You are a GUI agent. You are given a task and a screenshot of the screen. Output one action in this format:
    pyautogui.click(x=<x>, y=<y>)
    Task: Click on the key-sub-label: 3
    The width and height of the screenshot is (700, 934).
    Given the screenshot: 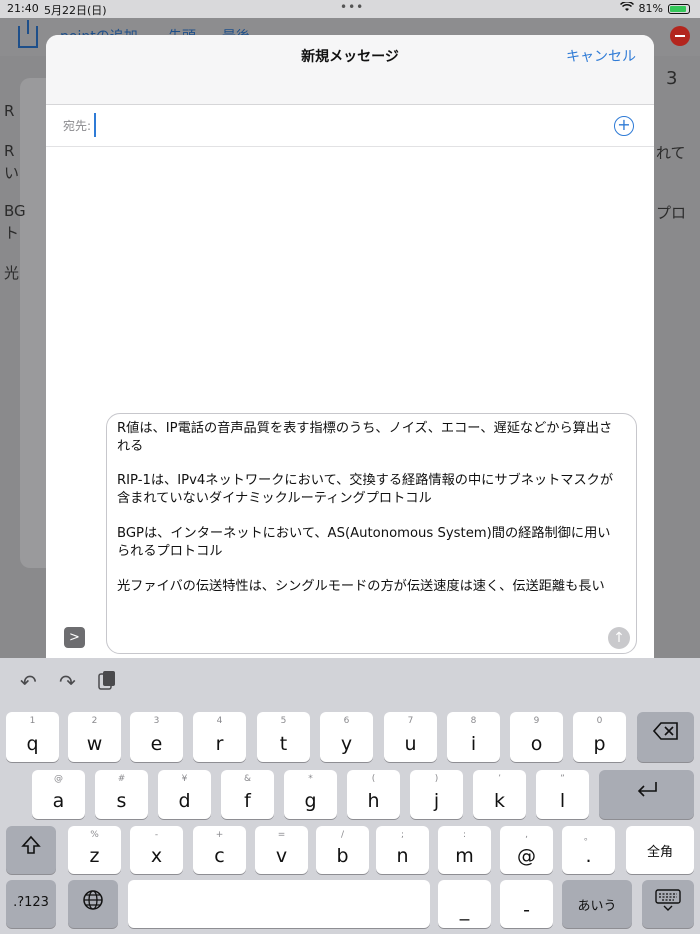 What is the action you would take?
    pyautogui.click(x=156, y=721)
    